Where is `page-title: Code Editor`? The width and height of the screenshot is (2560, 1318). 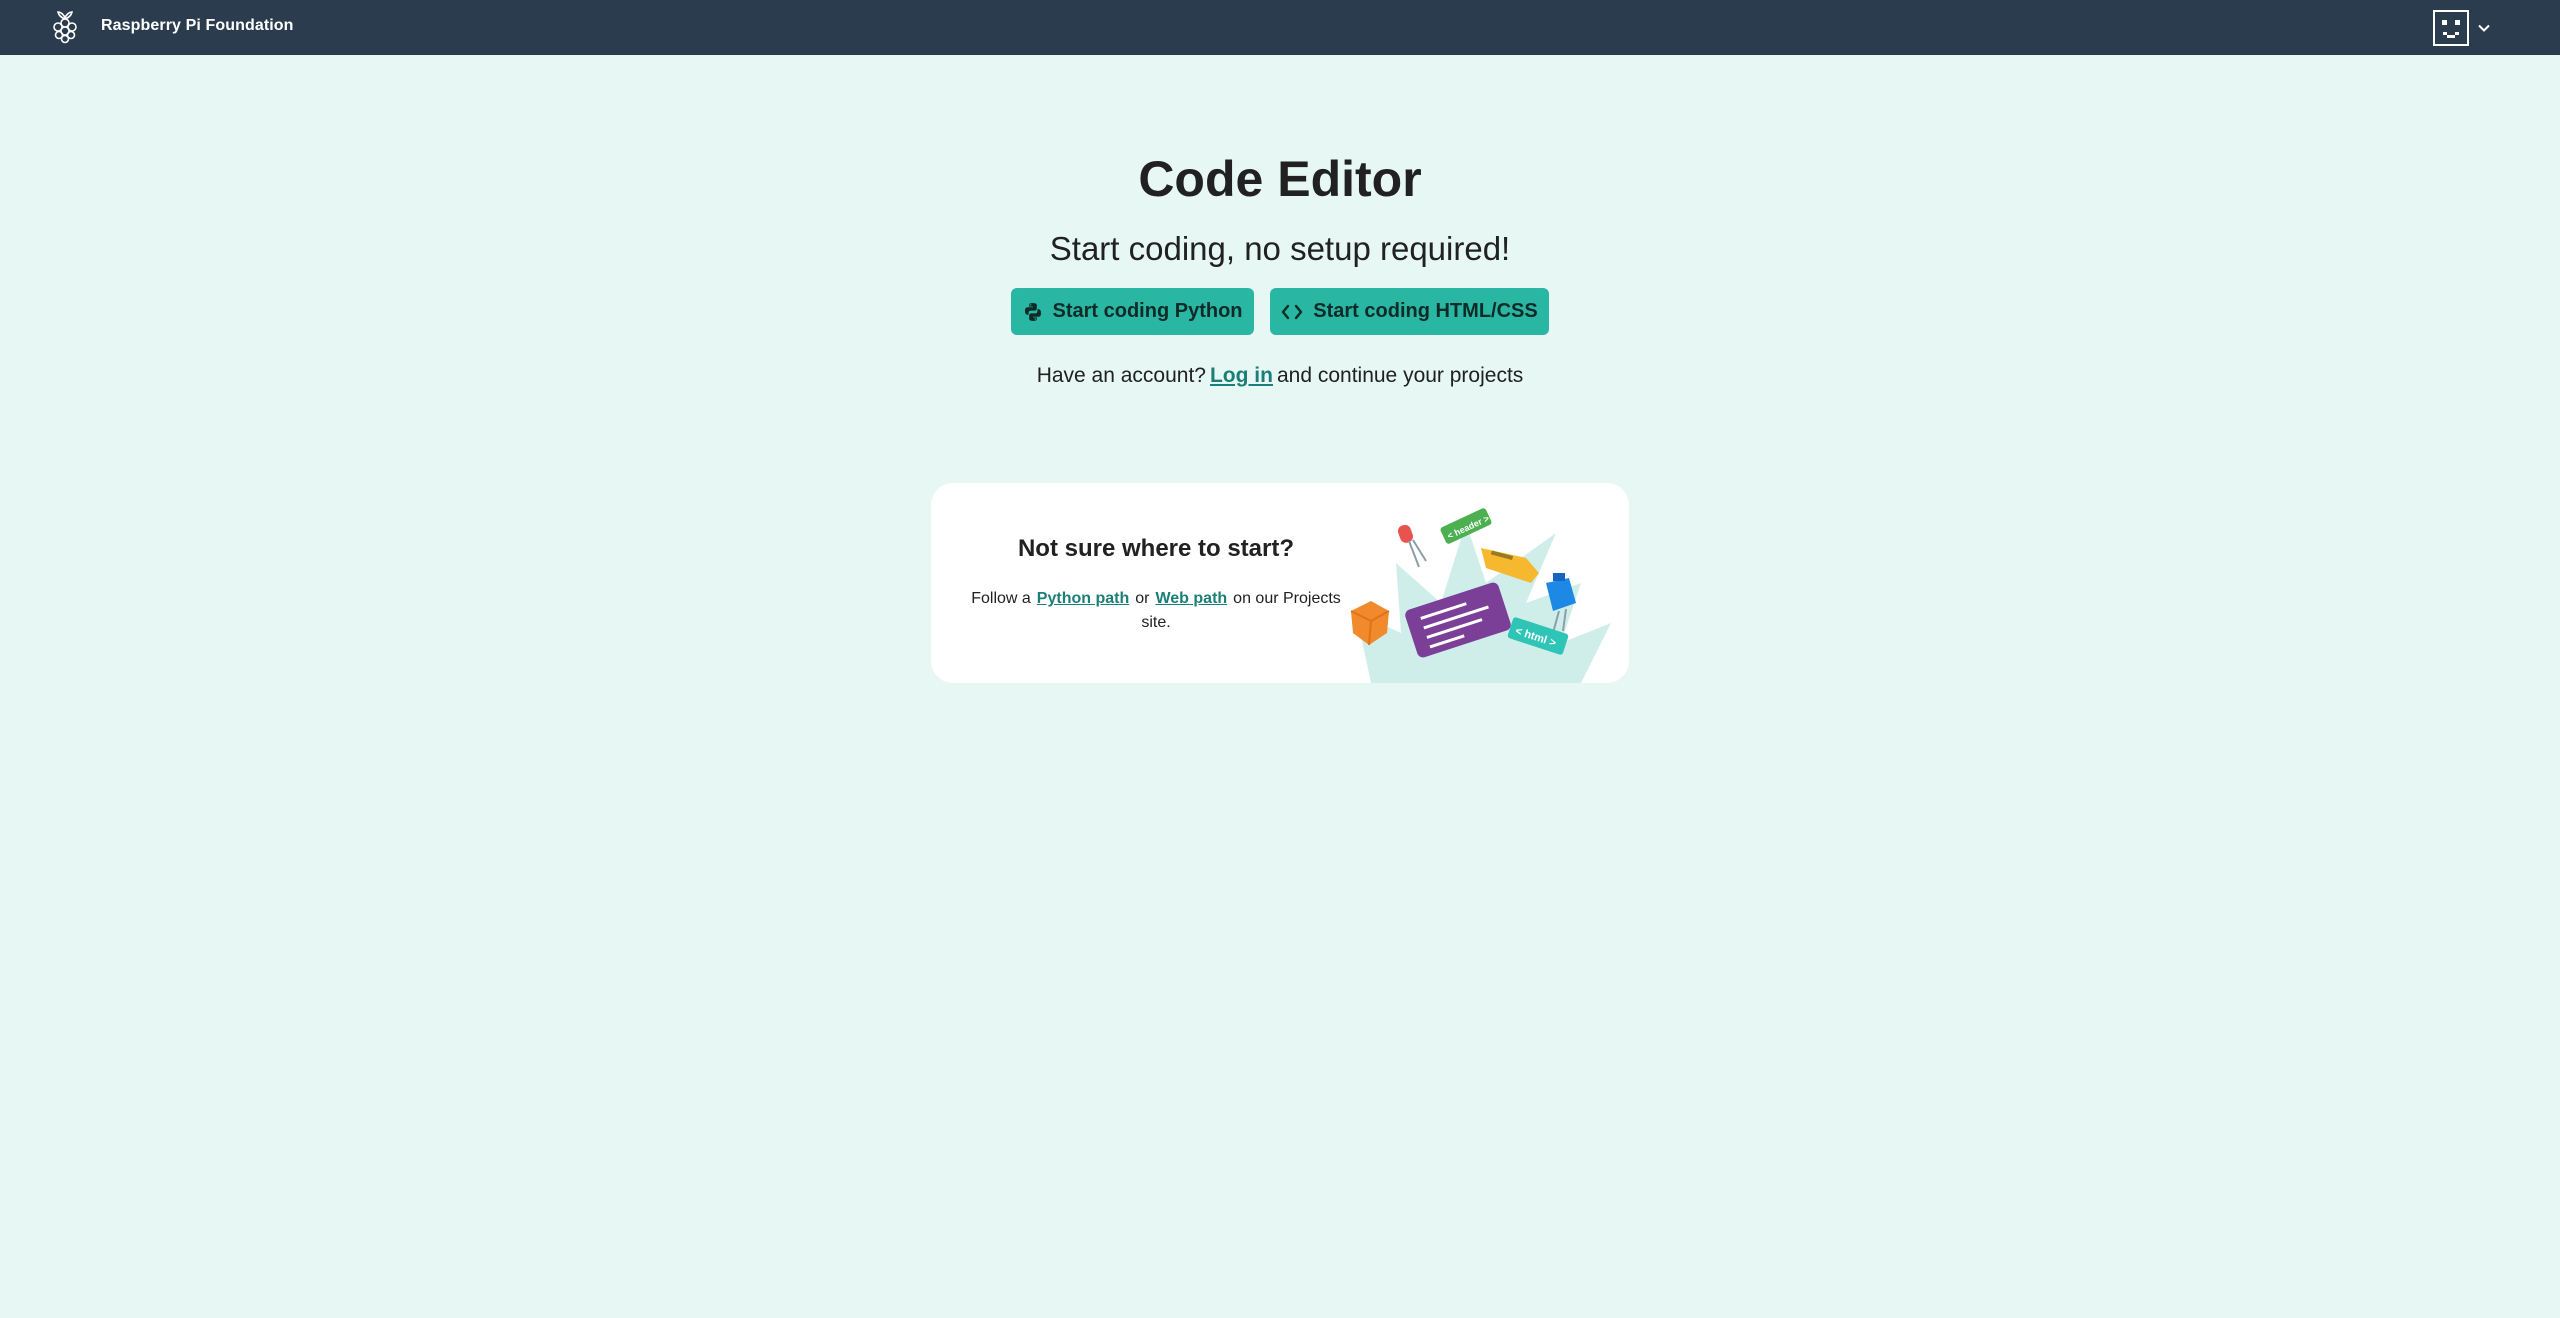 page-title: Code Editor is located at coordinates (1280, 179).